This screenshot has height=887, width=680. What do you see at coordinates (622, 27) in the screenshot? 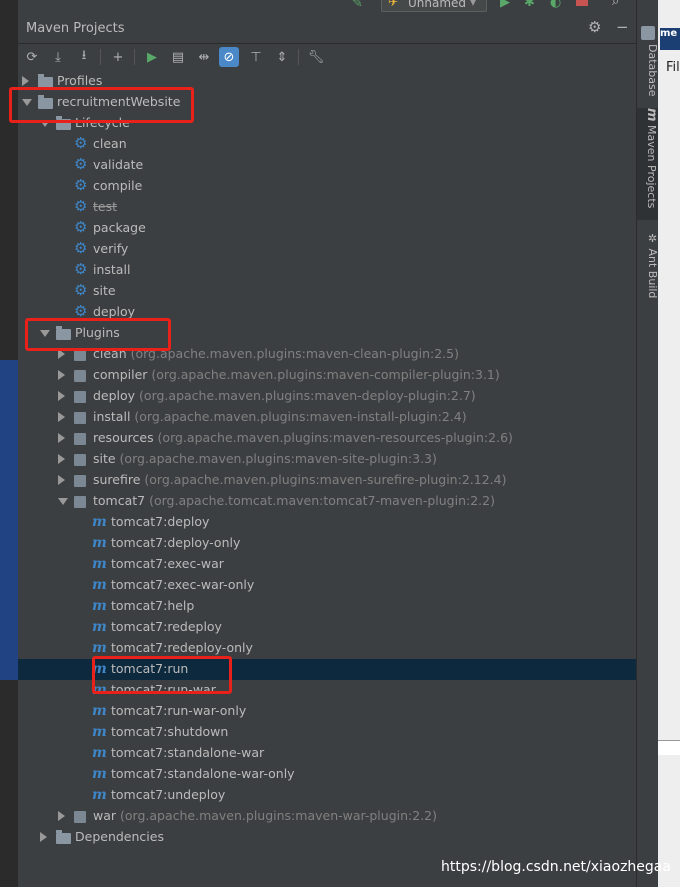
I see `minimize-icon: −` at bounding box center [622, 27].